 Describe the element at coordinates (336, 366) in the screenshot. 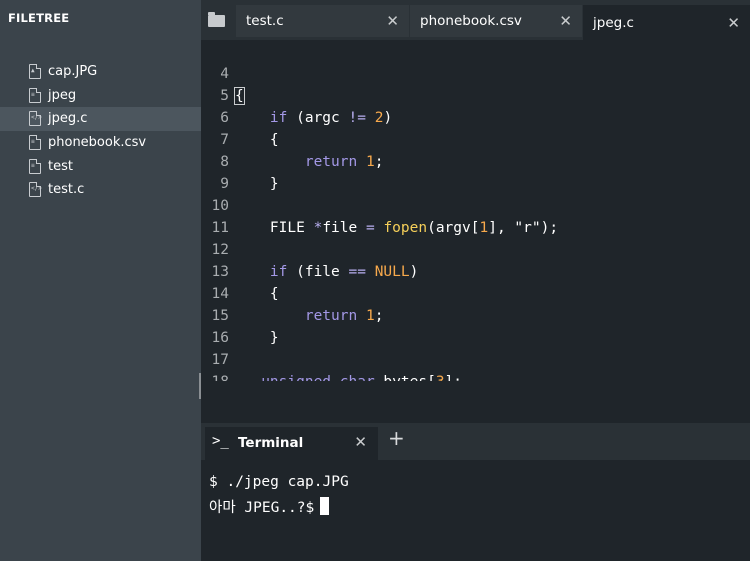

I see `code-line: 17 unsigned char bytes[3];` at that location.